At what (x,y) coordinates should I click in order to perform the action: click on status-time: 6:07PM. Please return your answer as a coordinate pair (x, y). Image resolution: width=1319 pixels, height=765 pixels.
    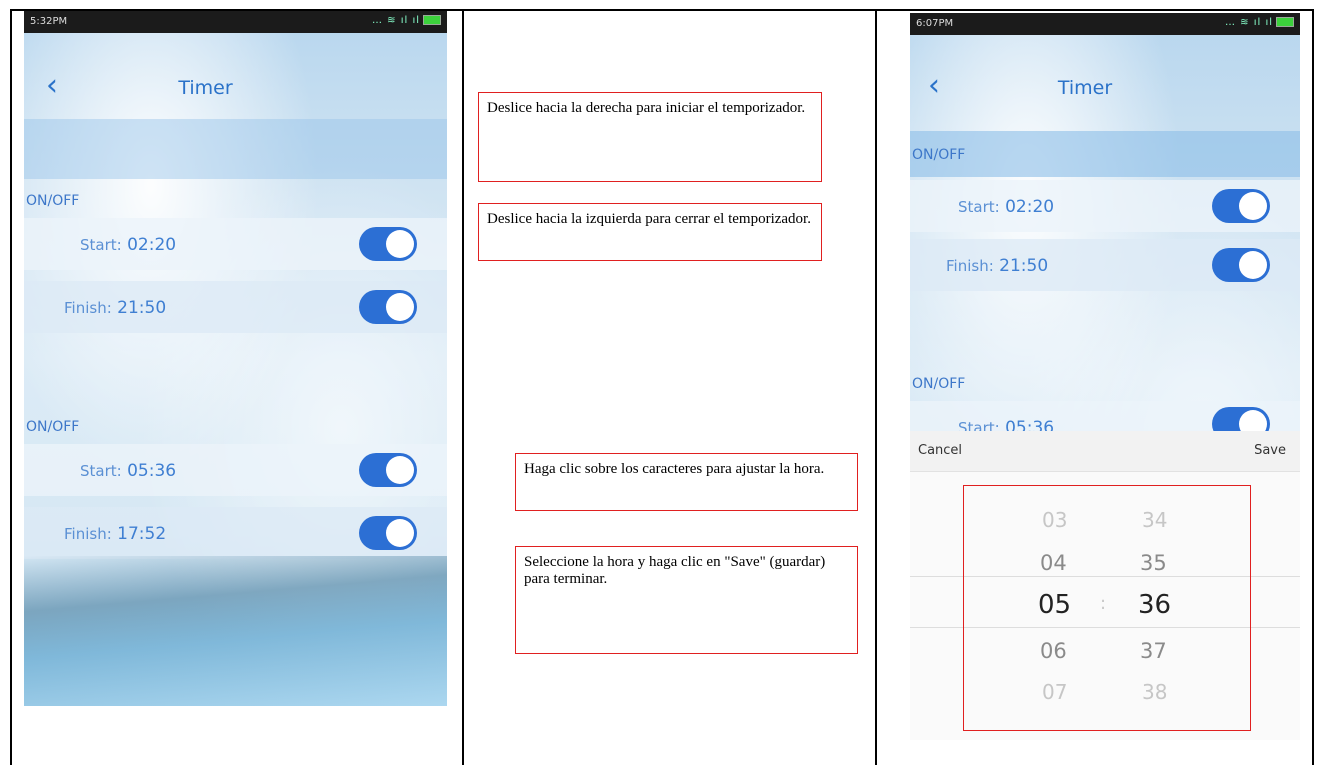
    Looking at the image, I should click on (935, 23).